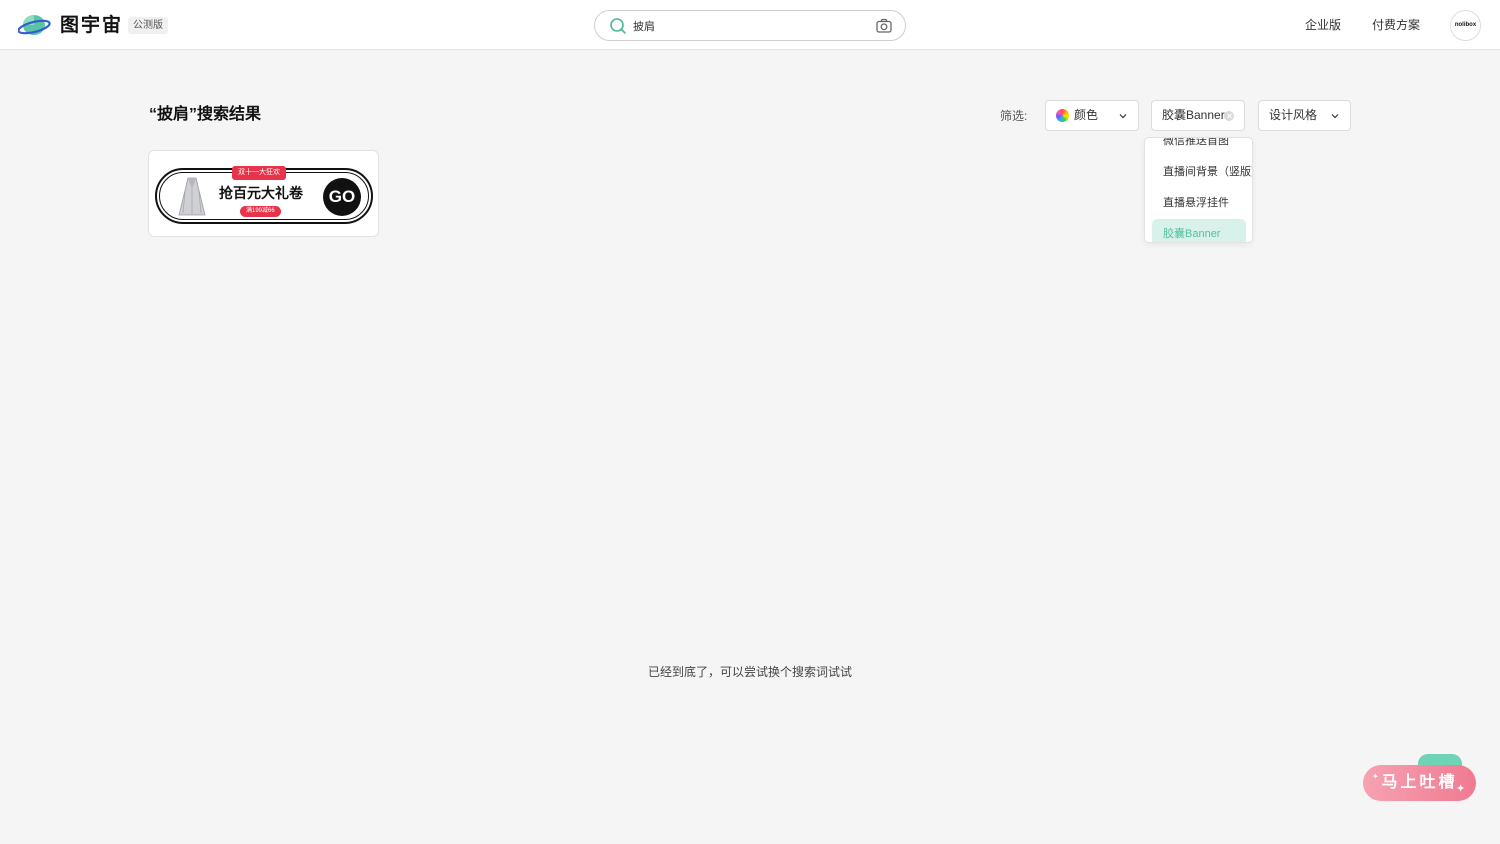  Describe the element at coordinates (1199, 230) in the screenshot. I see `dropdown-item-selected: 胶囊Banner` at that location.